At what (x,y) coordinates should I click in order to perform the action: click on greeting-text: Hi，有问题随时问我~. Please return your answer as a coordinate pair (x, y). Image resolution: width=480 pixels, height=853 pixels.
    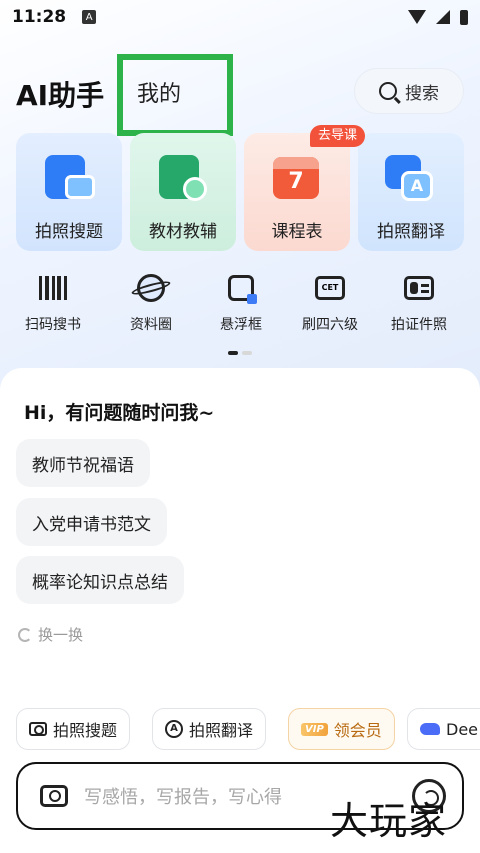
    Looking at the image, I should click on (119, 413).